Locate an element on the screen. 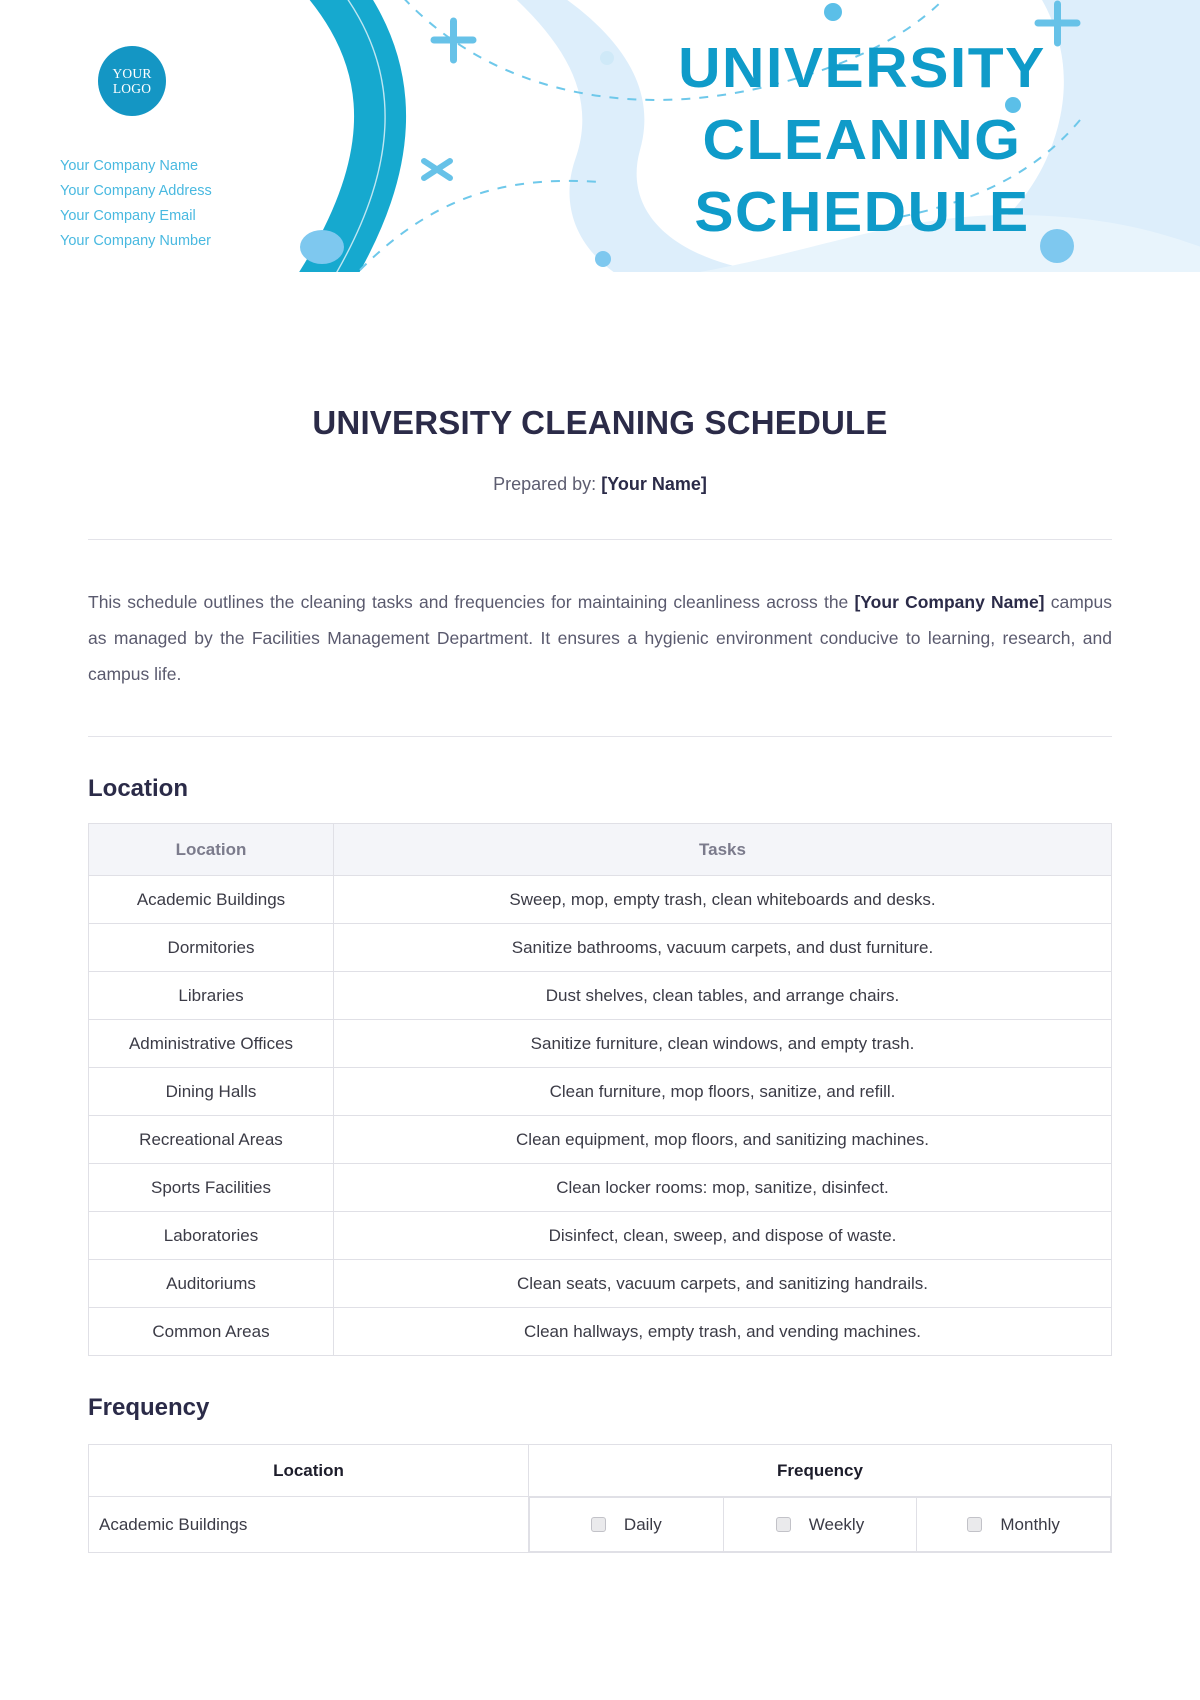 The width and height of the screenshot is (1200, 1700). table-row: Academic Buildings Daily Weekly Monthly is located at coordinates (600, 1524).